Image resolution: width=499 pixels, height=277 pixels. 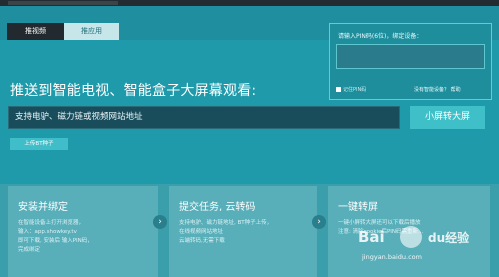 What do you see at coordinates (380, 36) in the screenshot?
I see `pin-title: 请输入PIN码(6位)，绑定设备：` at bounding box center [380, 36].